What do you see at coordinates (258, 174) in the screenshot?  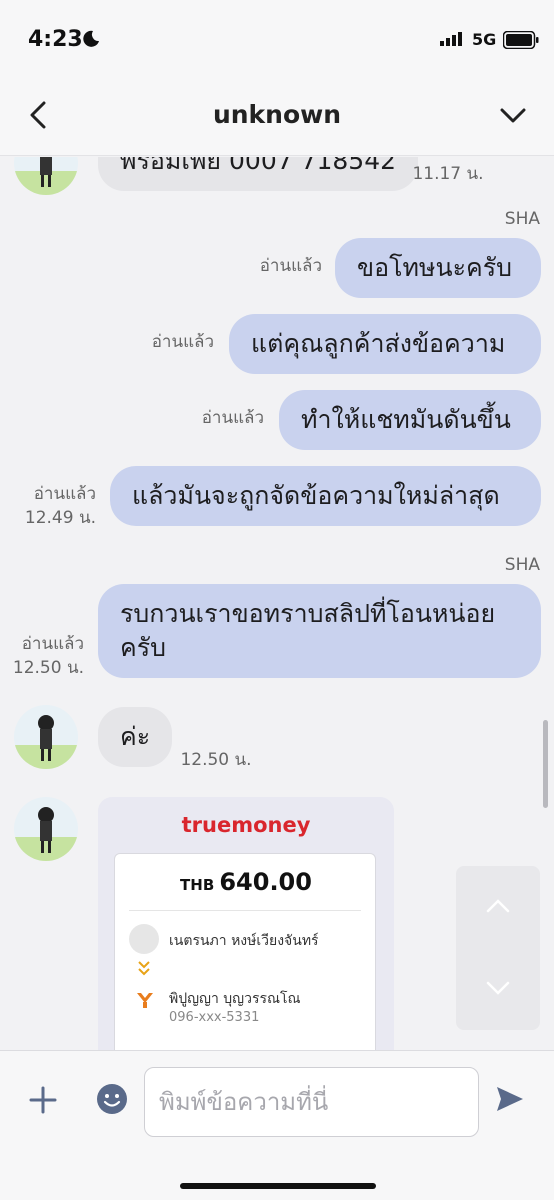 I see `message-bubble-incoming: พร้อมเพย์ 0007 718542` at bounding box center [258, 174].